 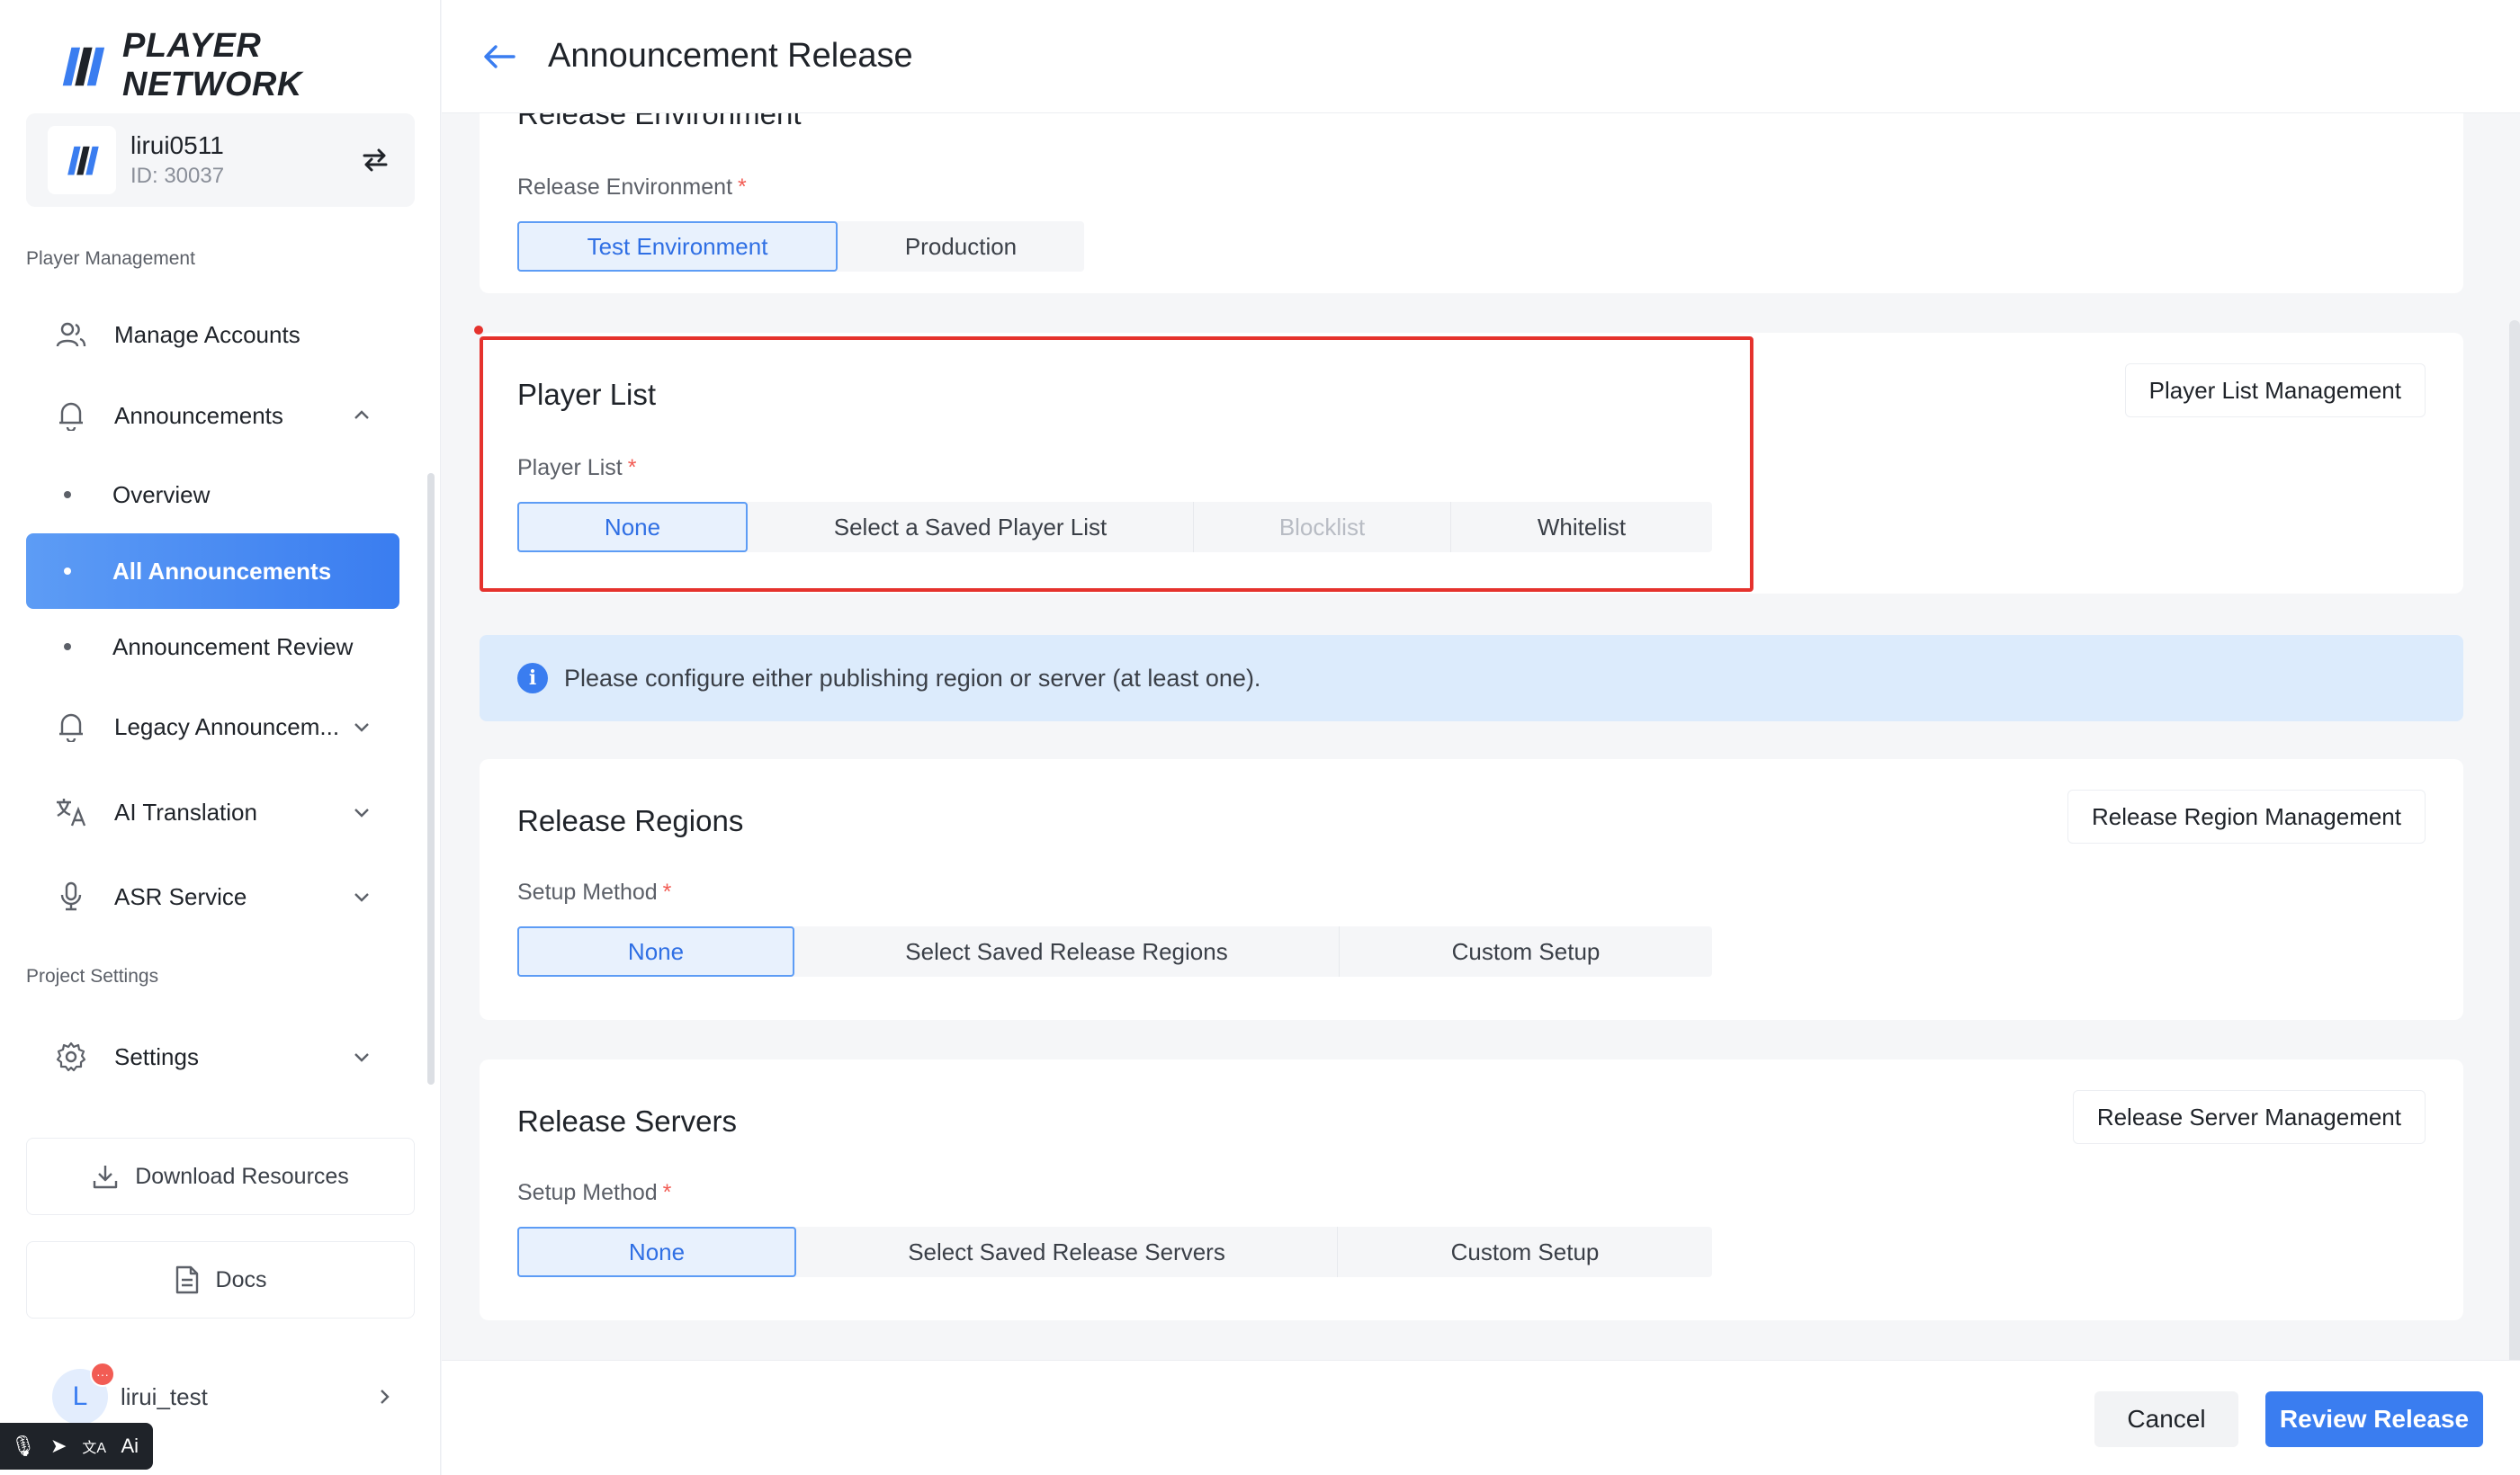 What do you see at coordinates (2246, 817) in the screenshot?
I see `release-region-management-button: Release Region Management` at bounding box center [2246, 817].